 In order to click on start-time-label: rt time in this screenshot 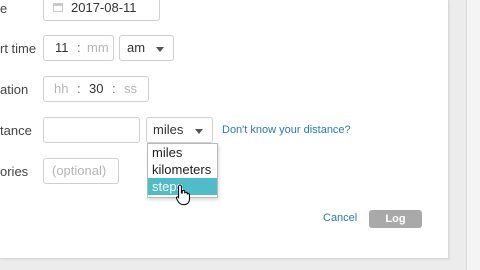, I will do `click(18, 48)`.